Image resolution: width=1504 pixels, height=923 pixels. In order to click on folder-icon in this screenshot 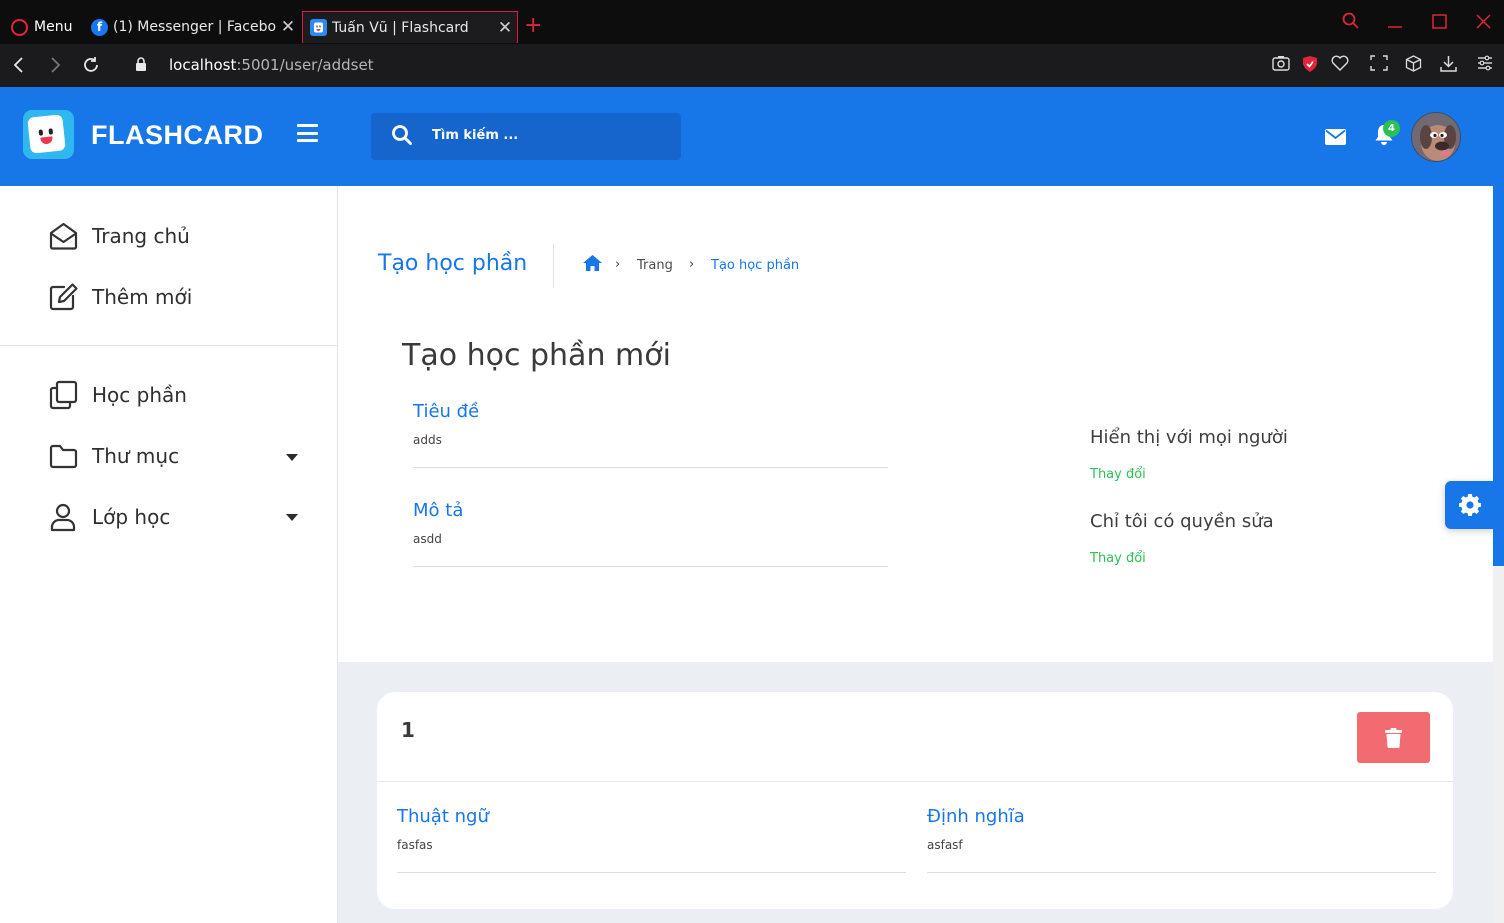, I will do `click(63, 456)`.